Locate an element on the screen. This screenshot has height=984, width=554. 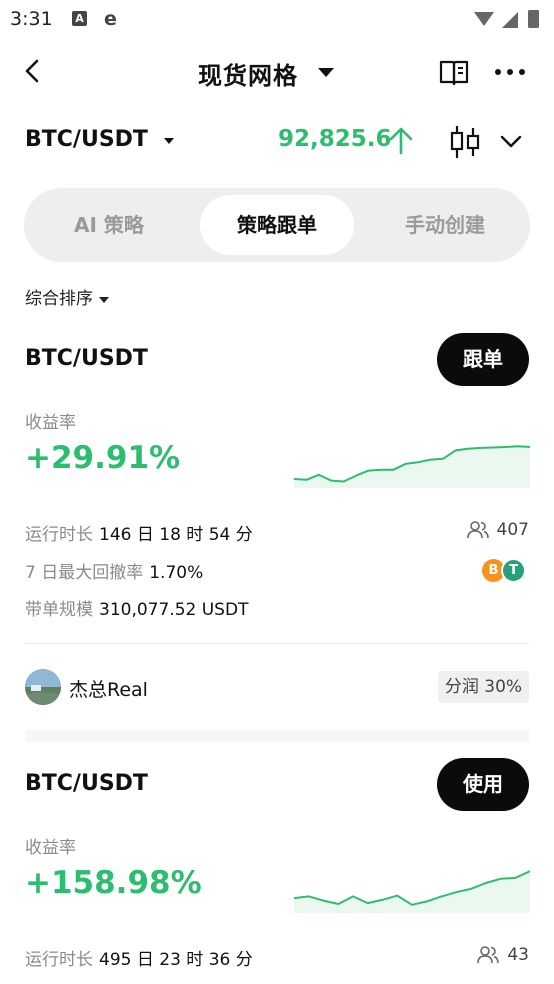
card-separator is located at coordinates (277, 736).